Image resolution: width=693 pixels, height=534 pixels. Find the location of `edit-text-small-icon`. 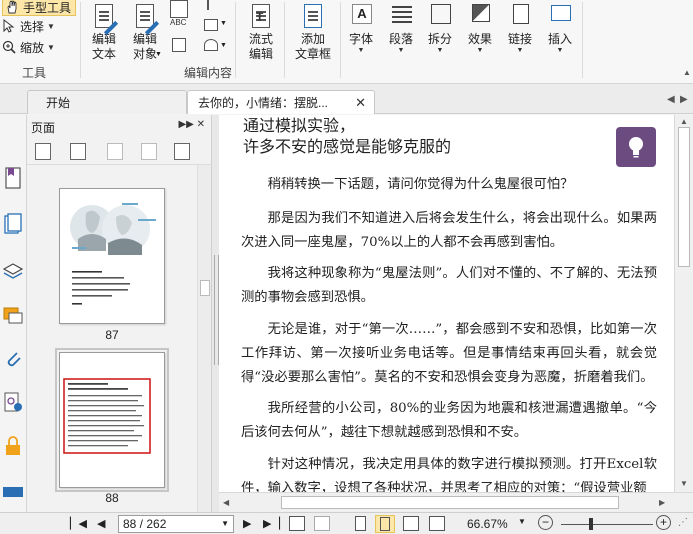

edit-text-small-icon is located at coordinates (179, 9).